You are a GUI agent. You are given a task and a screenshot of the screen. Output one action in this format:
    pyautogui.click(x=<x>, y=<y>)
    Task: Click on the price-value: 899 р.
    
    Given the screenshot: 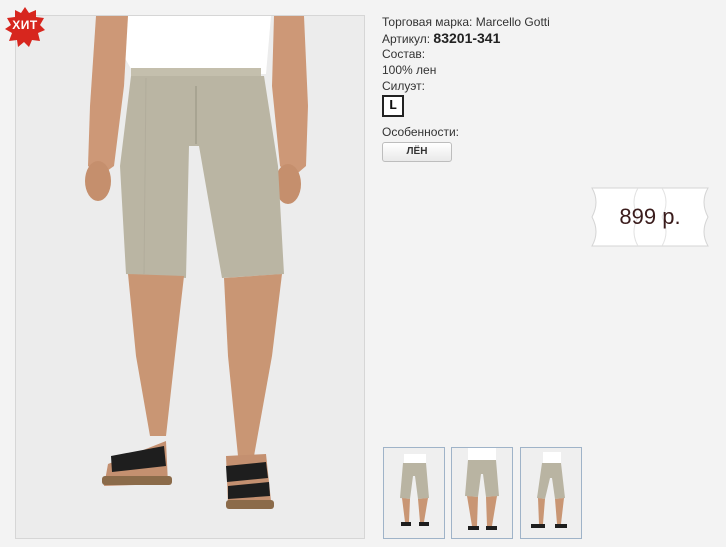 What is the action you would take?
    pyautogui.click(x=650, y=216)
    